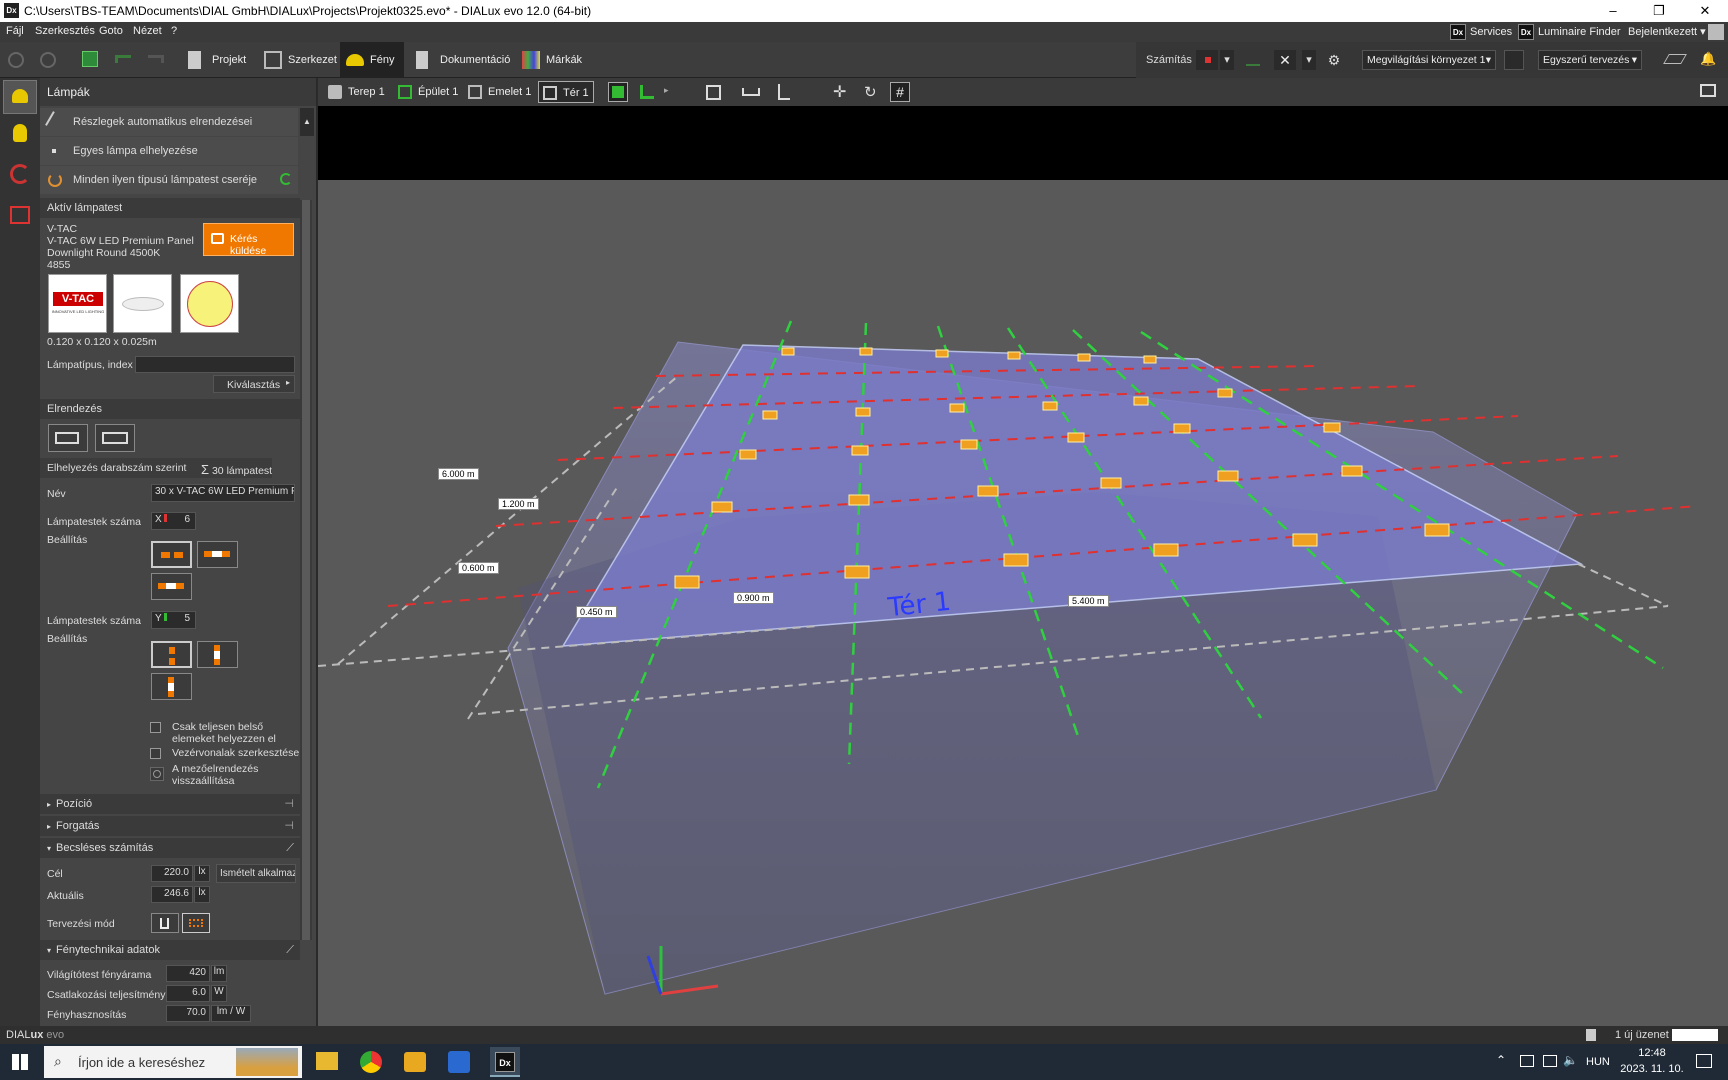 Image resolution: width=1728 pixels, height=1080 pixels. Describe the element at coordinates (372, 60) in the screenshot. I see `tab-feny: Fény` at that location.